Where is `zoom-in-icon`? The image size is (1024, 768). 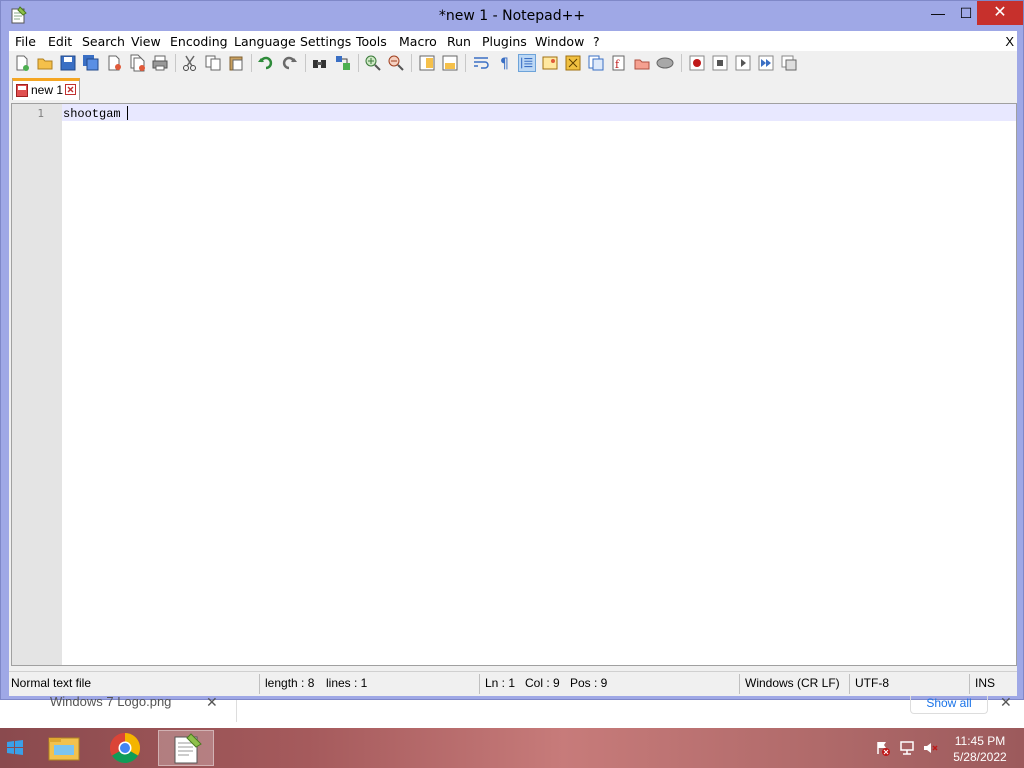 zoom-in-icon is located at coordinates (373, 63).